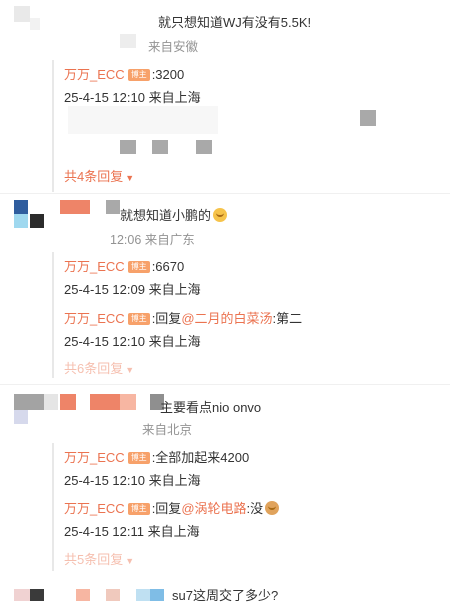 This screenshot has height=604, width=450. Describe the element at coordinates (168, 74) in the screenshot. I see `reply-text: :3200` at that location.